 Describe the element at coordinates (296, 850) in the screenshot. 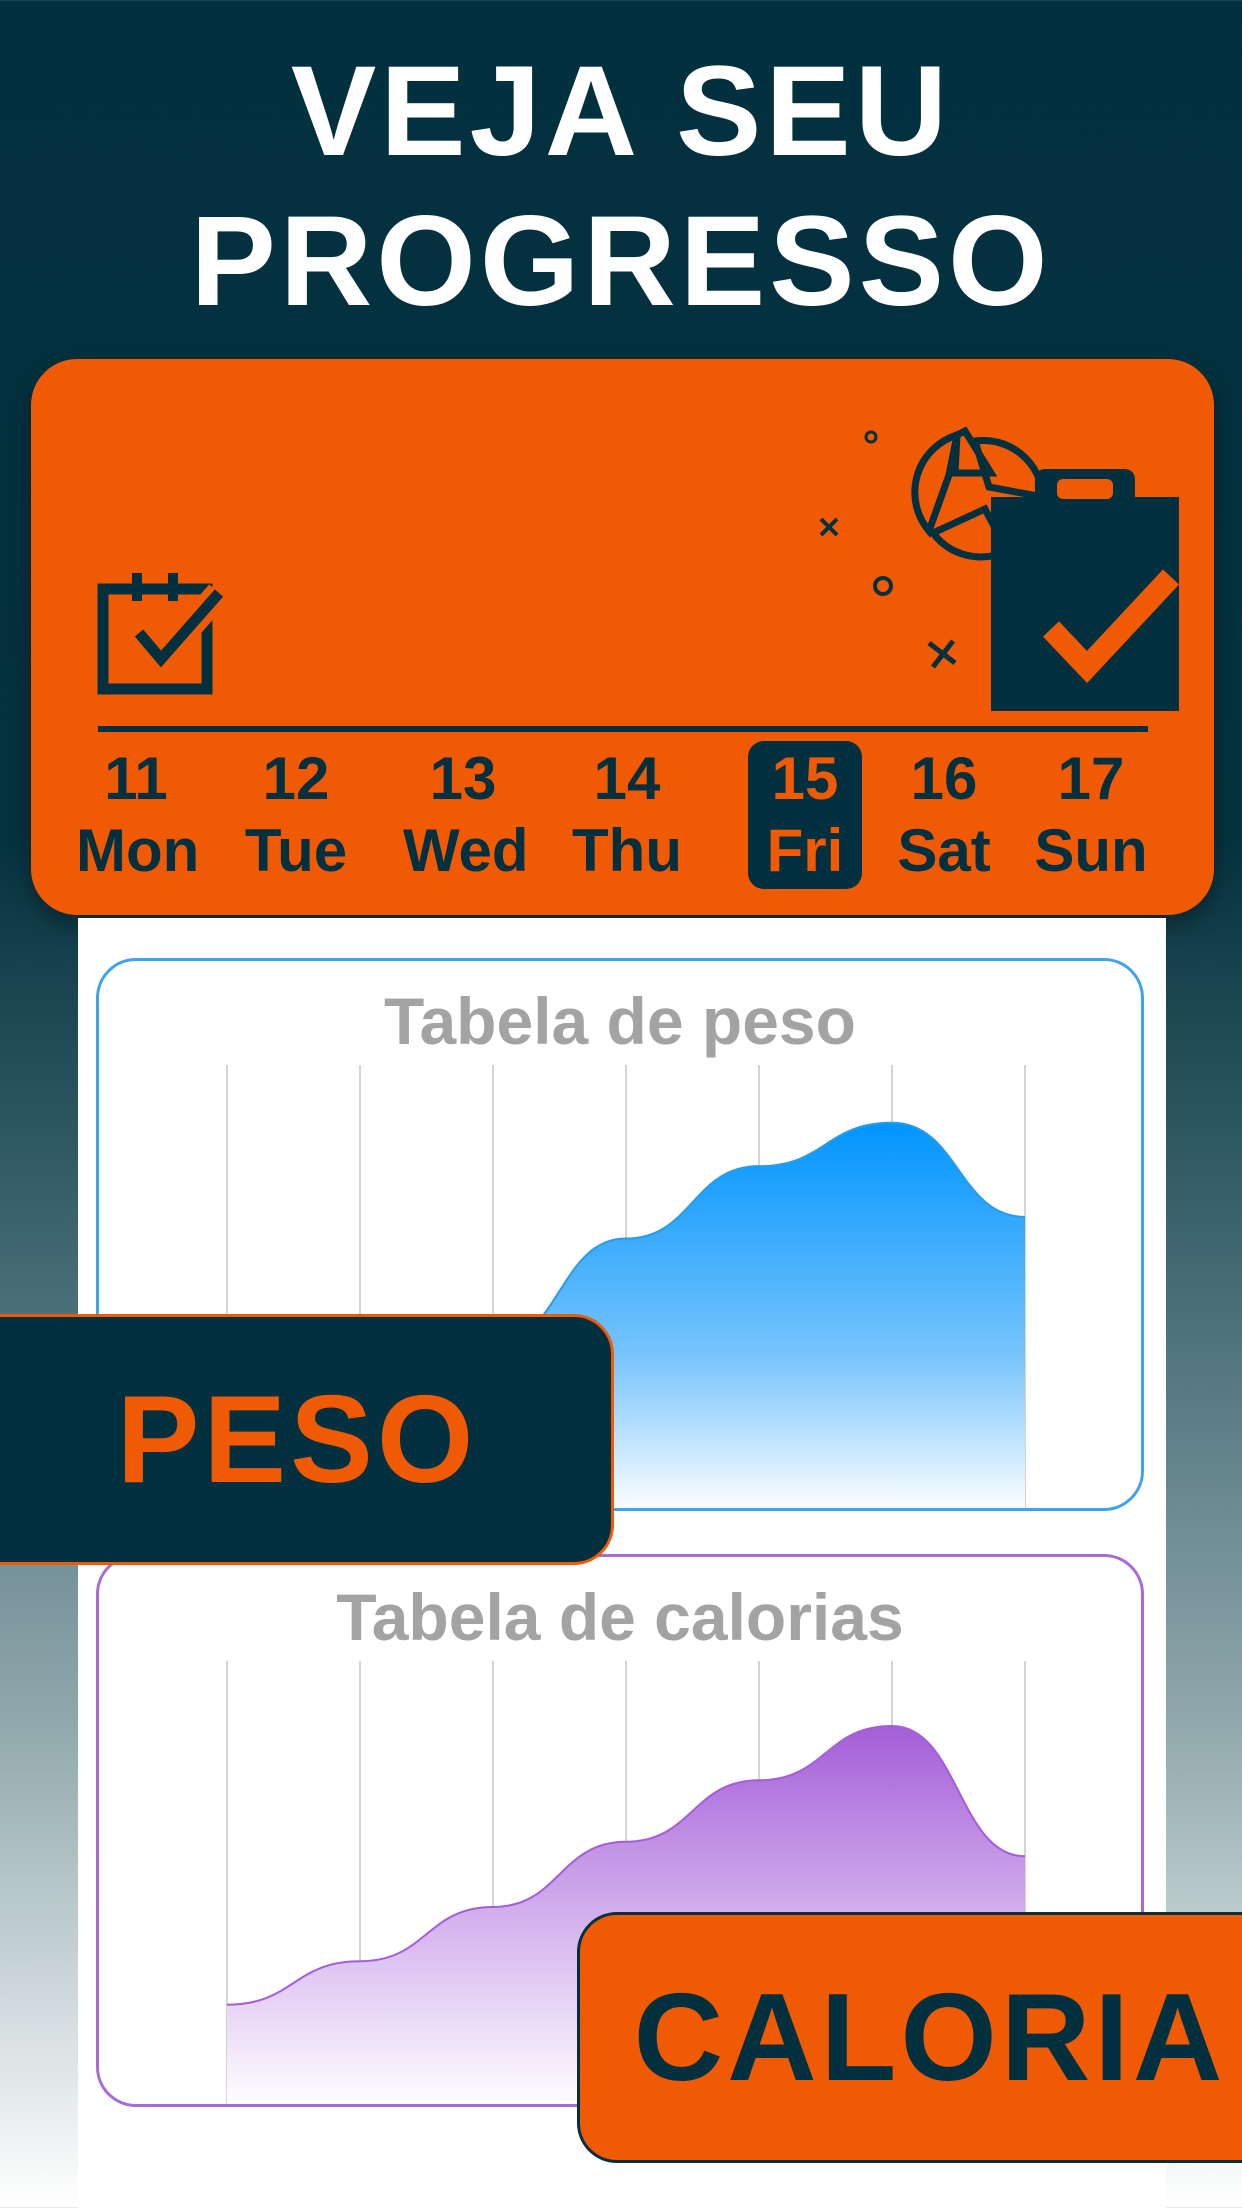

I see `day-name: Tue` at that location.